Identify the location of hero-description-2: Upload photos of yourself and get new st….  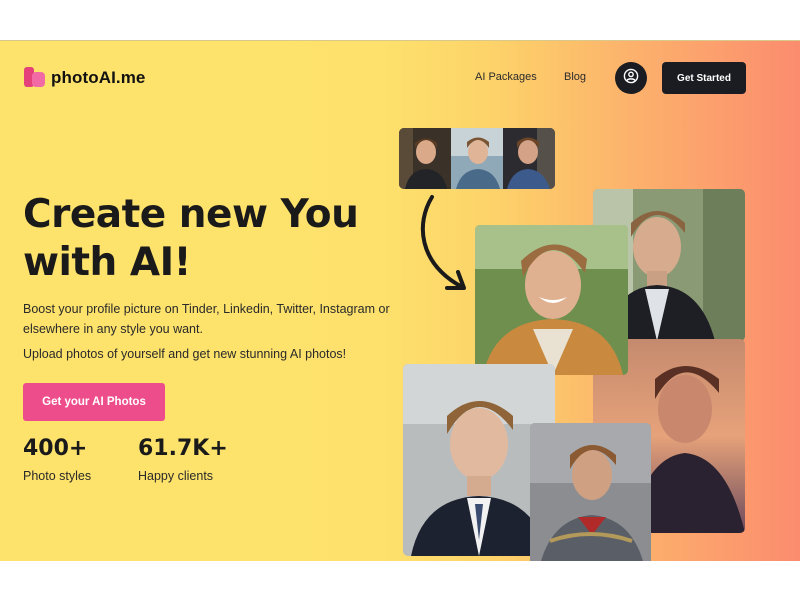
(185, 354).